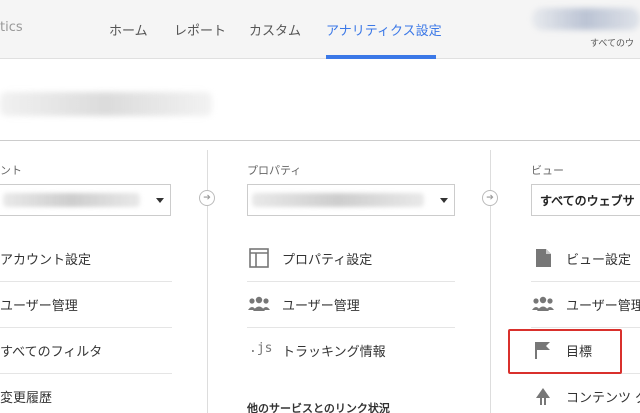  I want to click on page-title-redacted, so click(106, 104).